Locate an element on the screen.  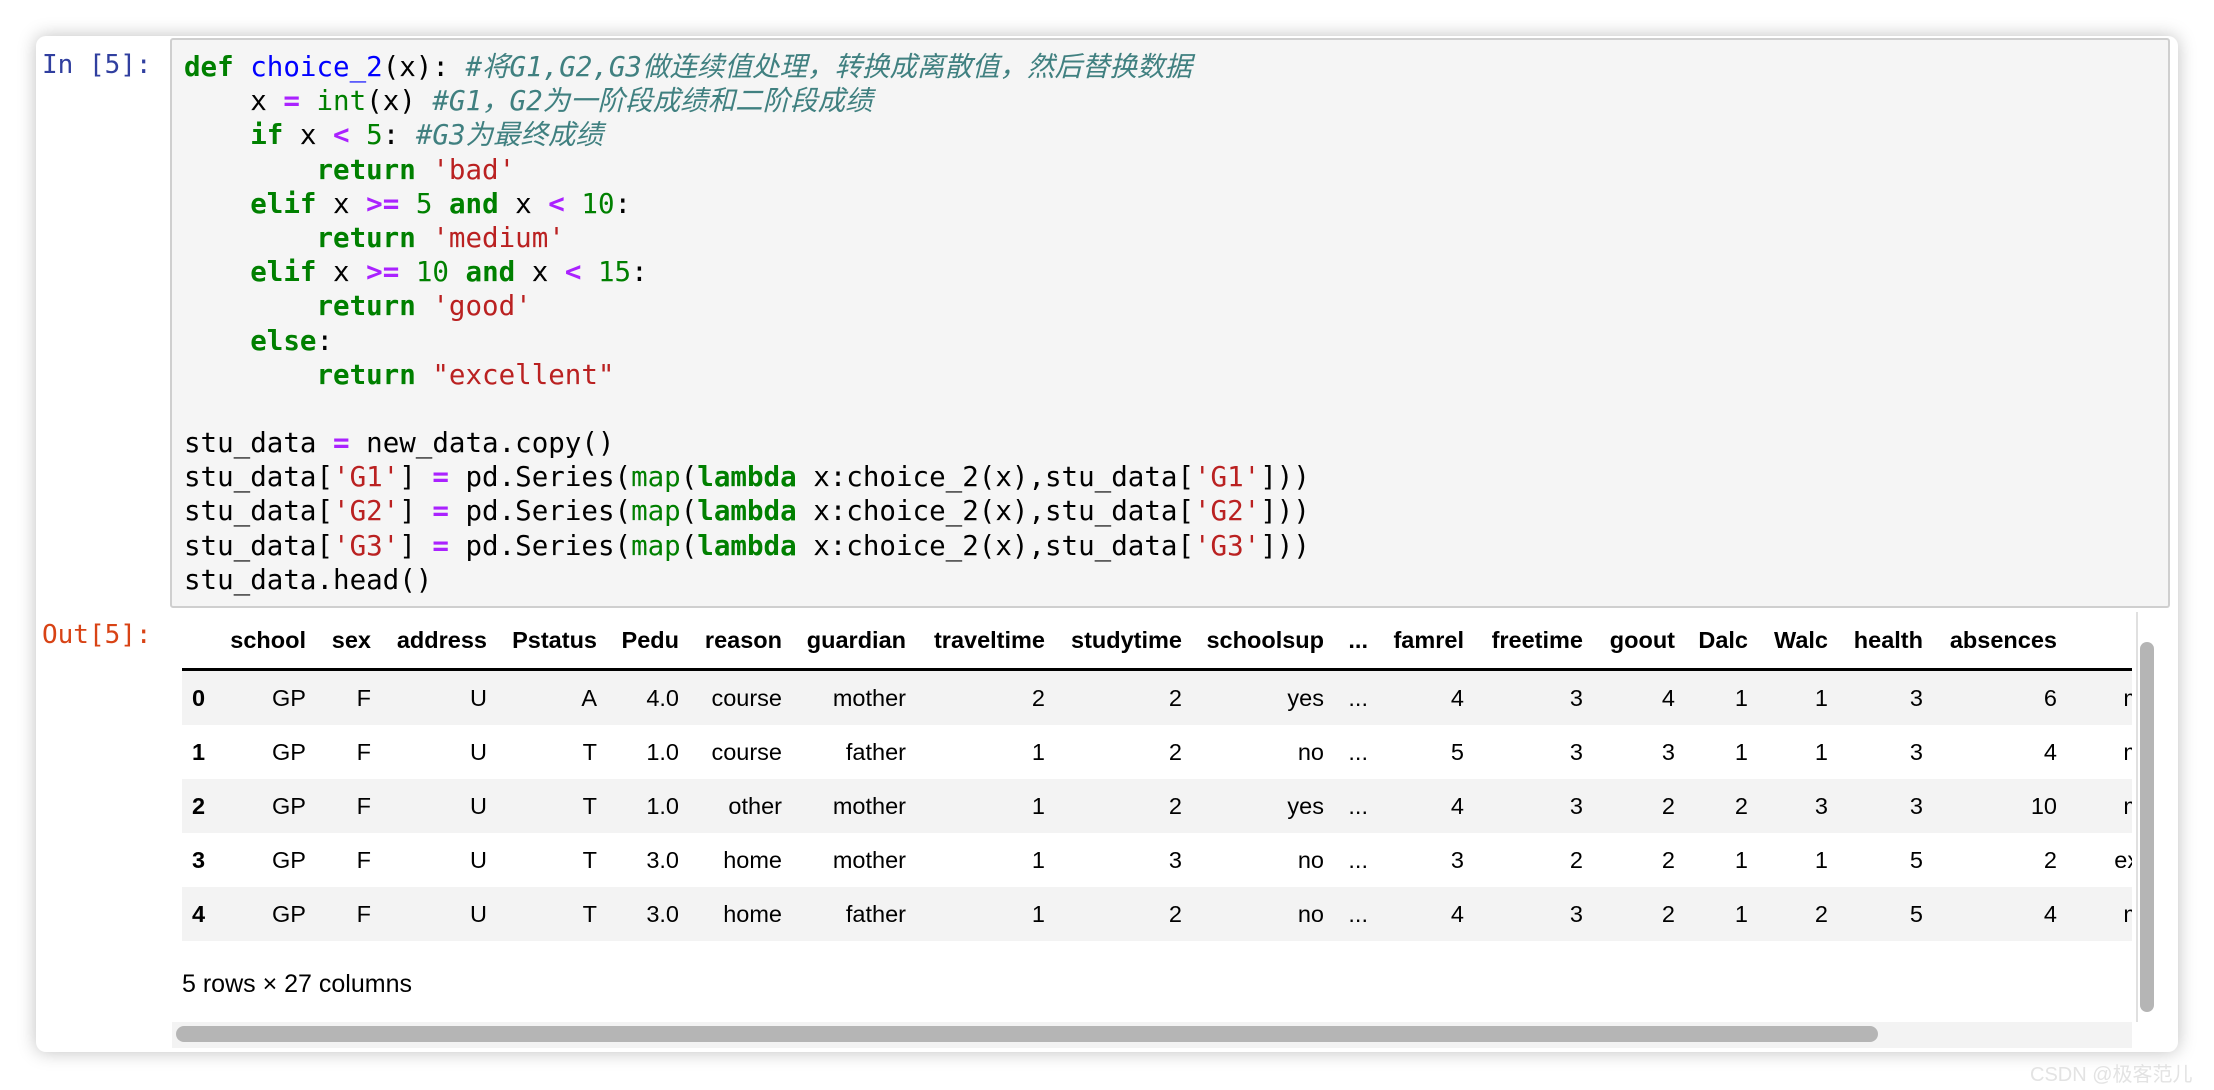
table-cell: no is located at coordinates (1310, 751).